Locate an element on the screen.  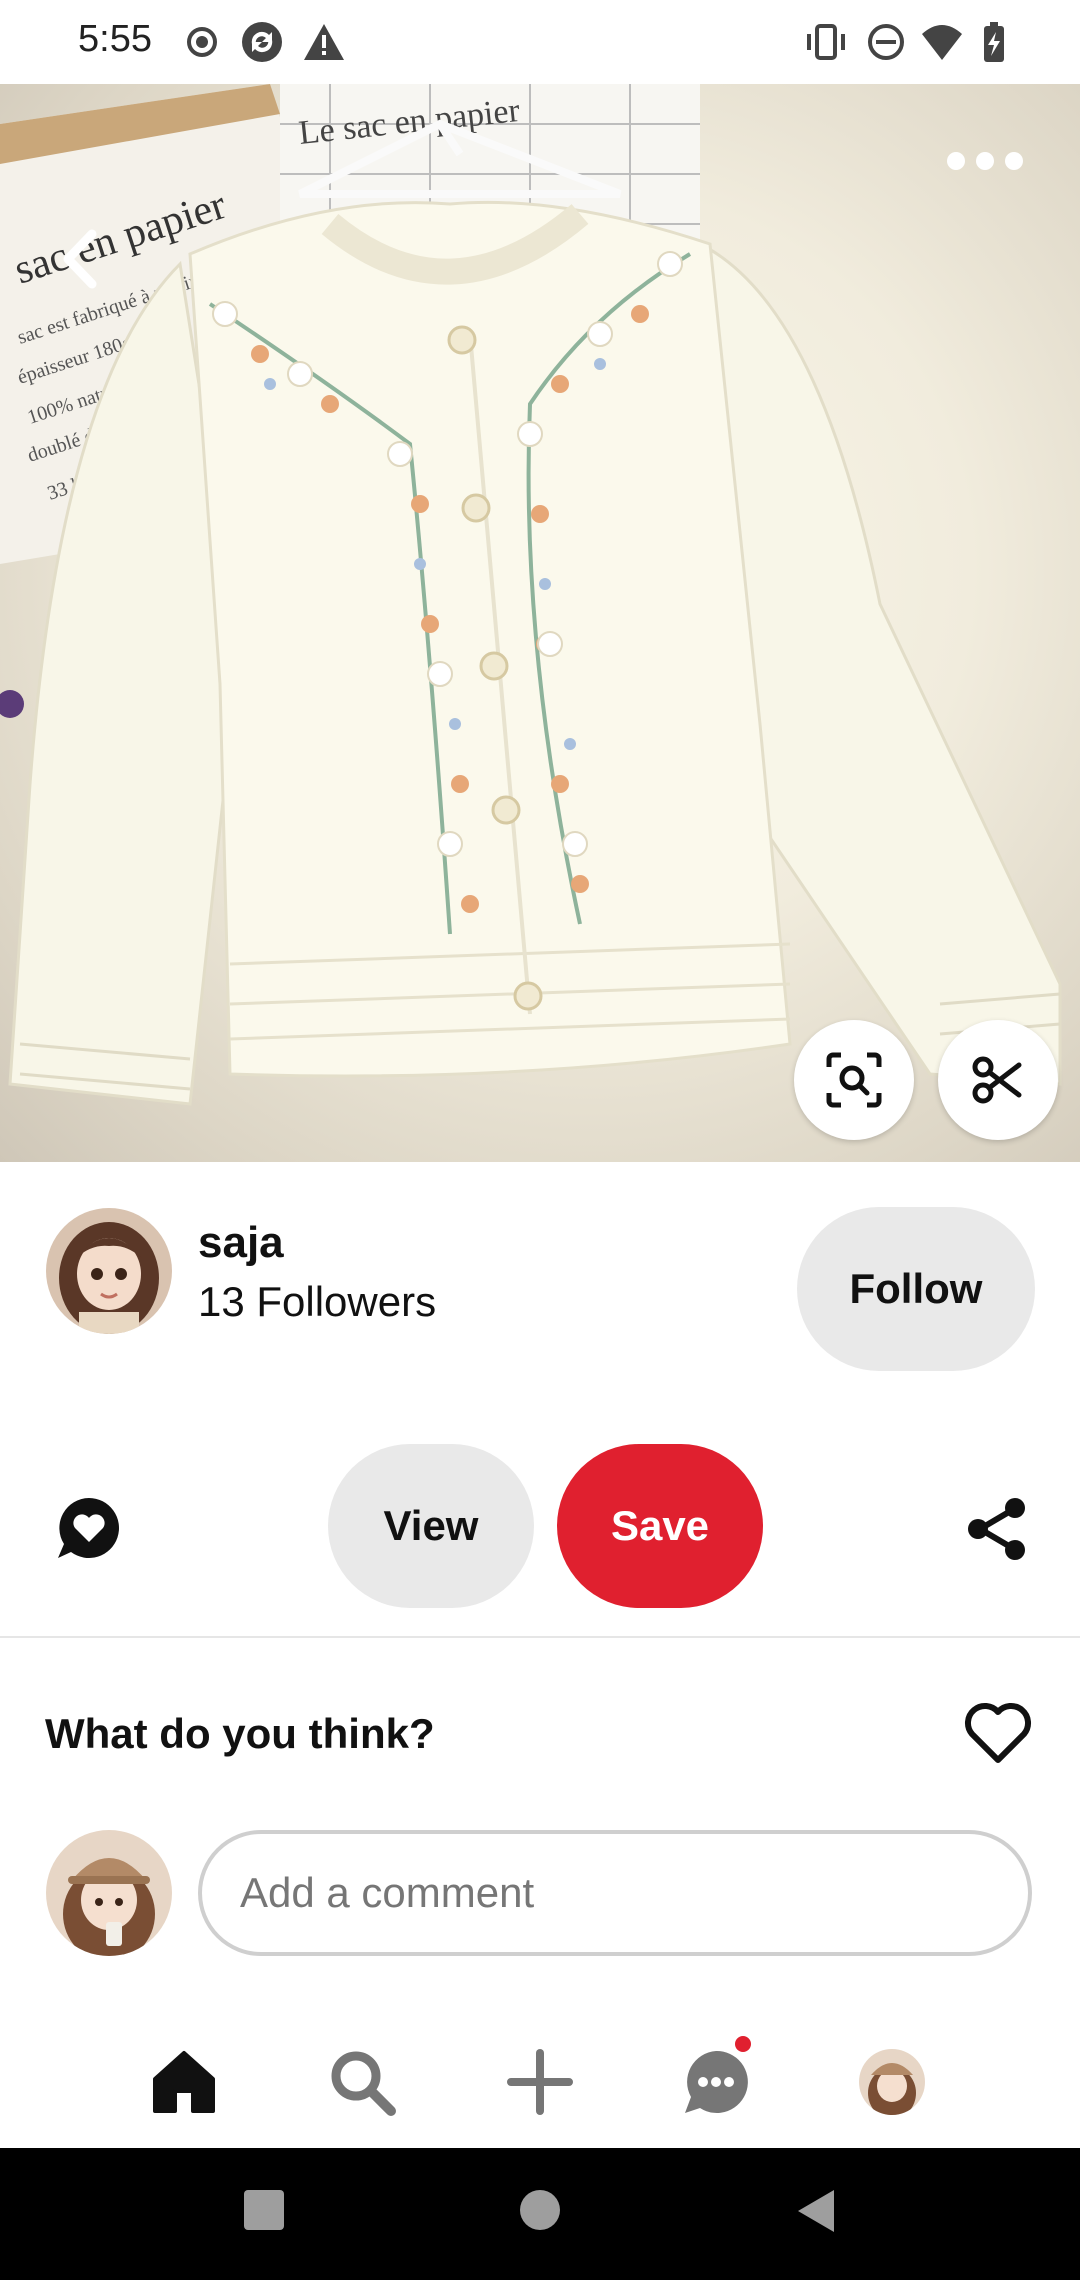
share-icon is located at coordinates (997, 1529).